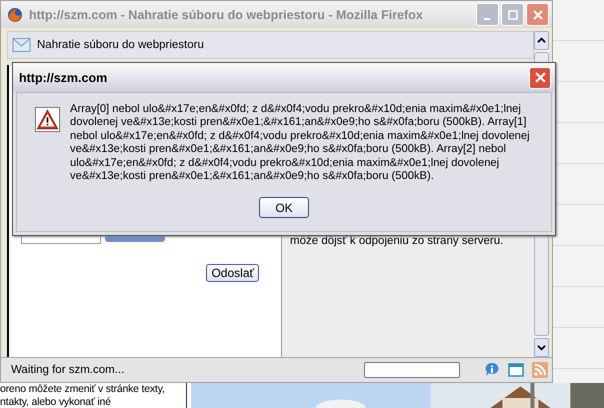  I want to click on dialog-title: http://szm.com, so click(63, 77).